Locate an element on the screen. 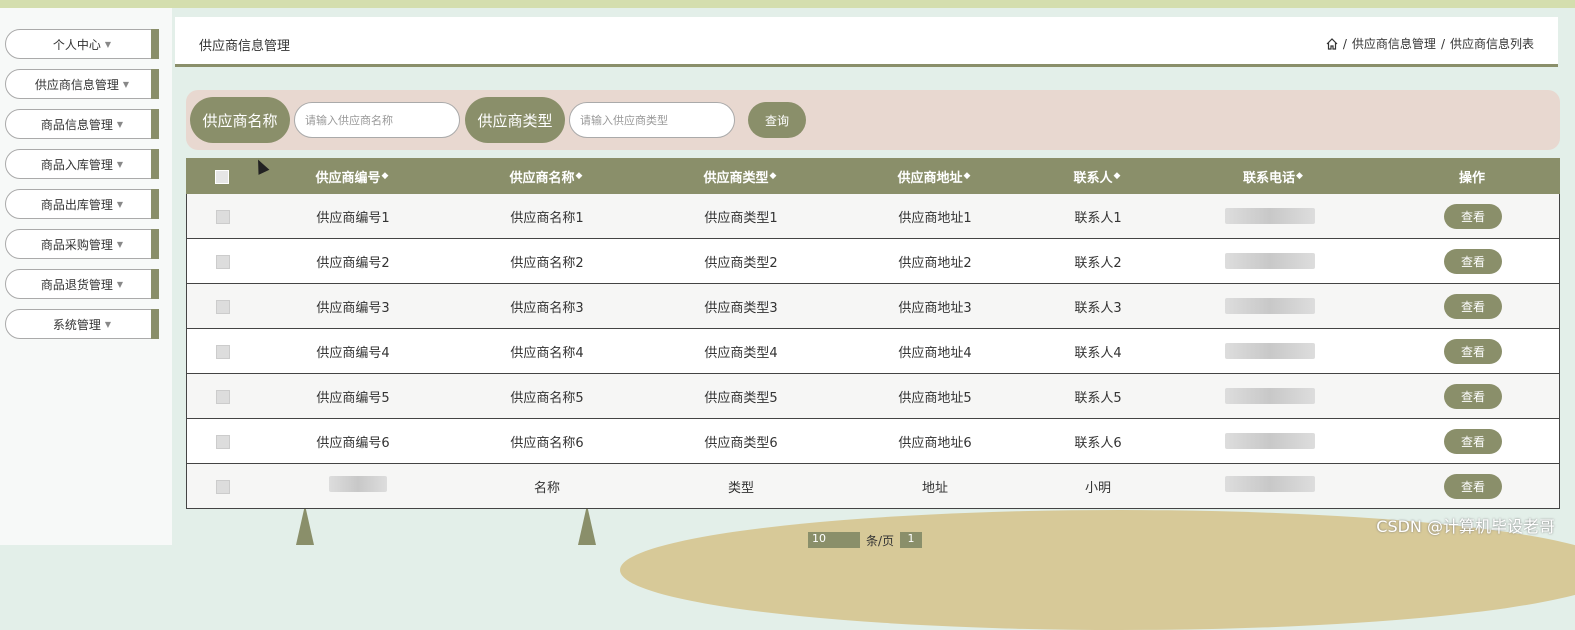  cell-name: 供应商名称1 is located at coordinates (547, 218).